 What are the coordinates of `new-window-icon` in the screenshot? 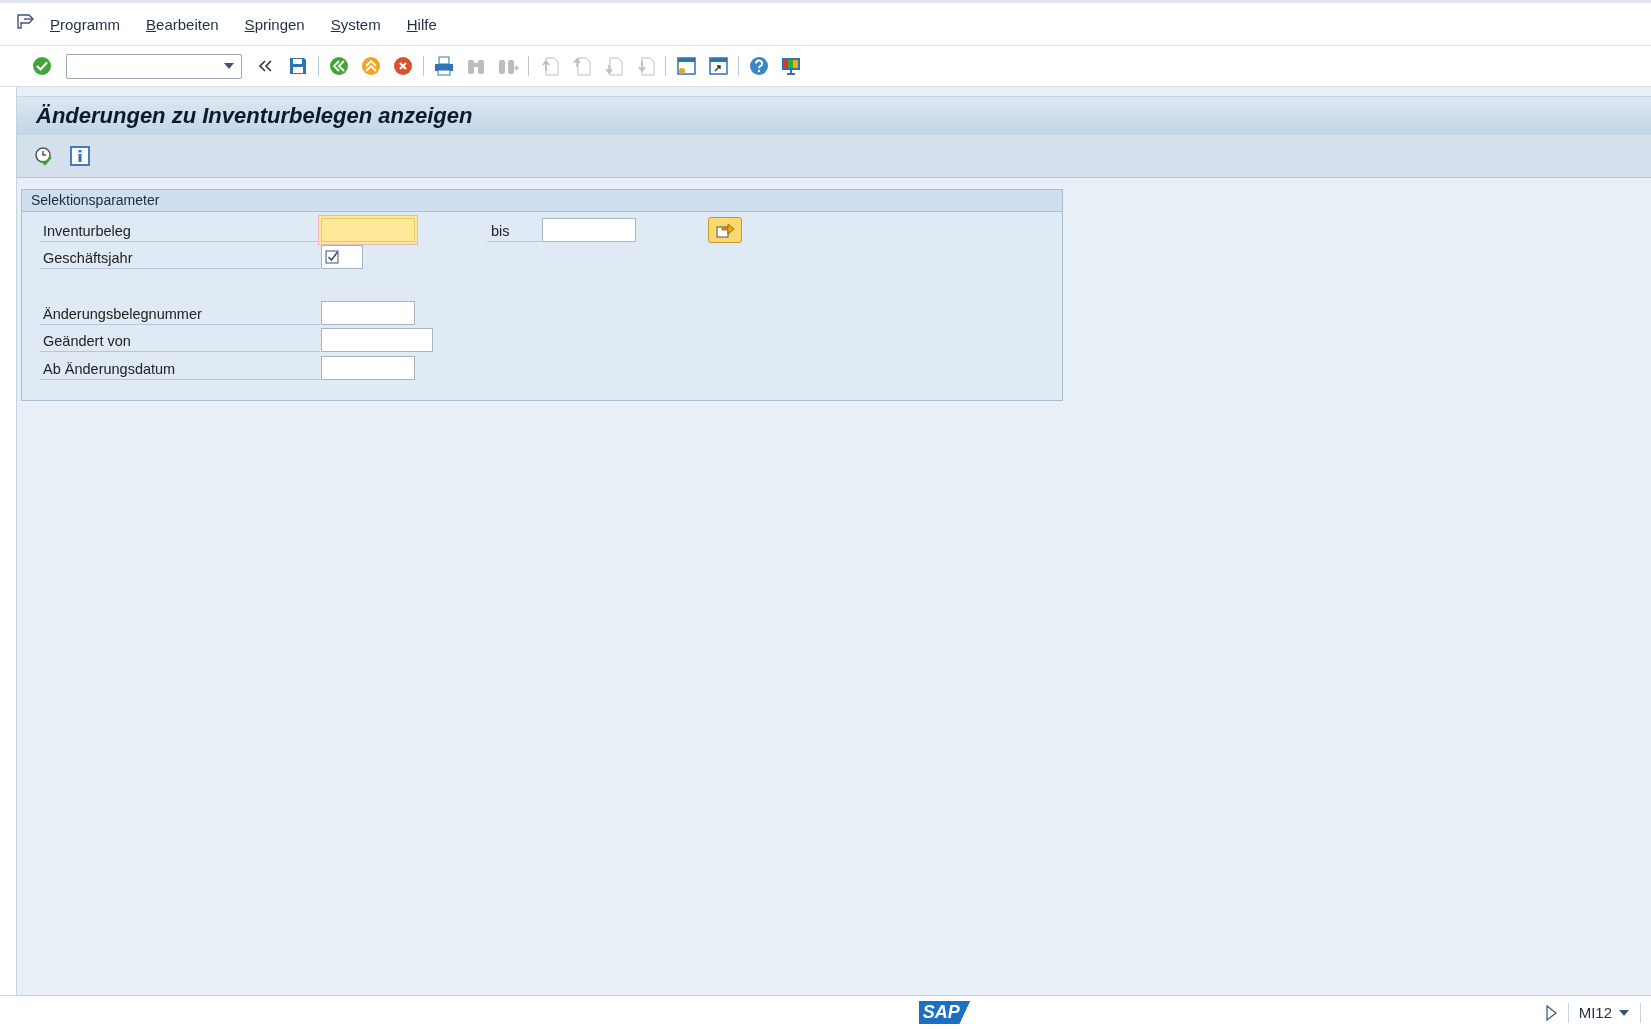 It's located at (686, 66).